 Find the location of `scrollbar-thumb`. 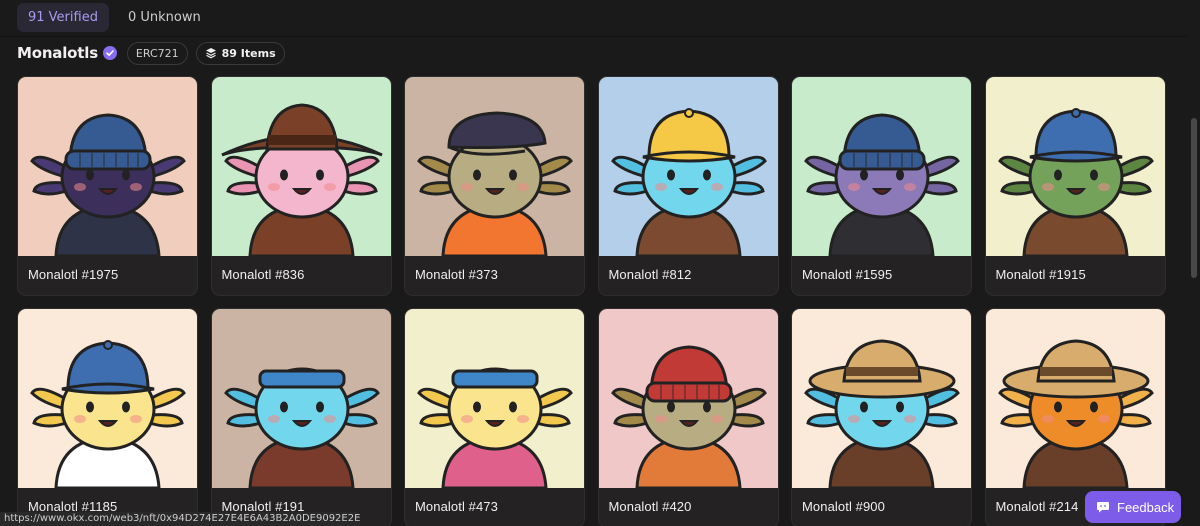

scrollbar-thumb is located at coordinates (1194, 198).